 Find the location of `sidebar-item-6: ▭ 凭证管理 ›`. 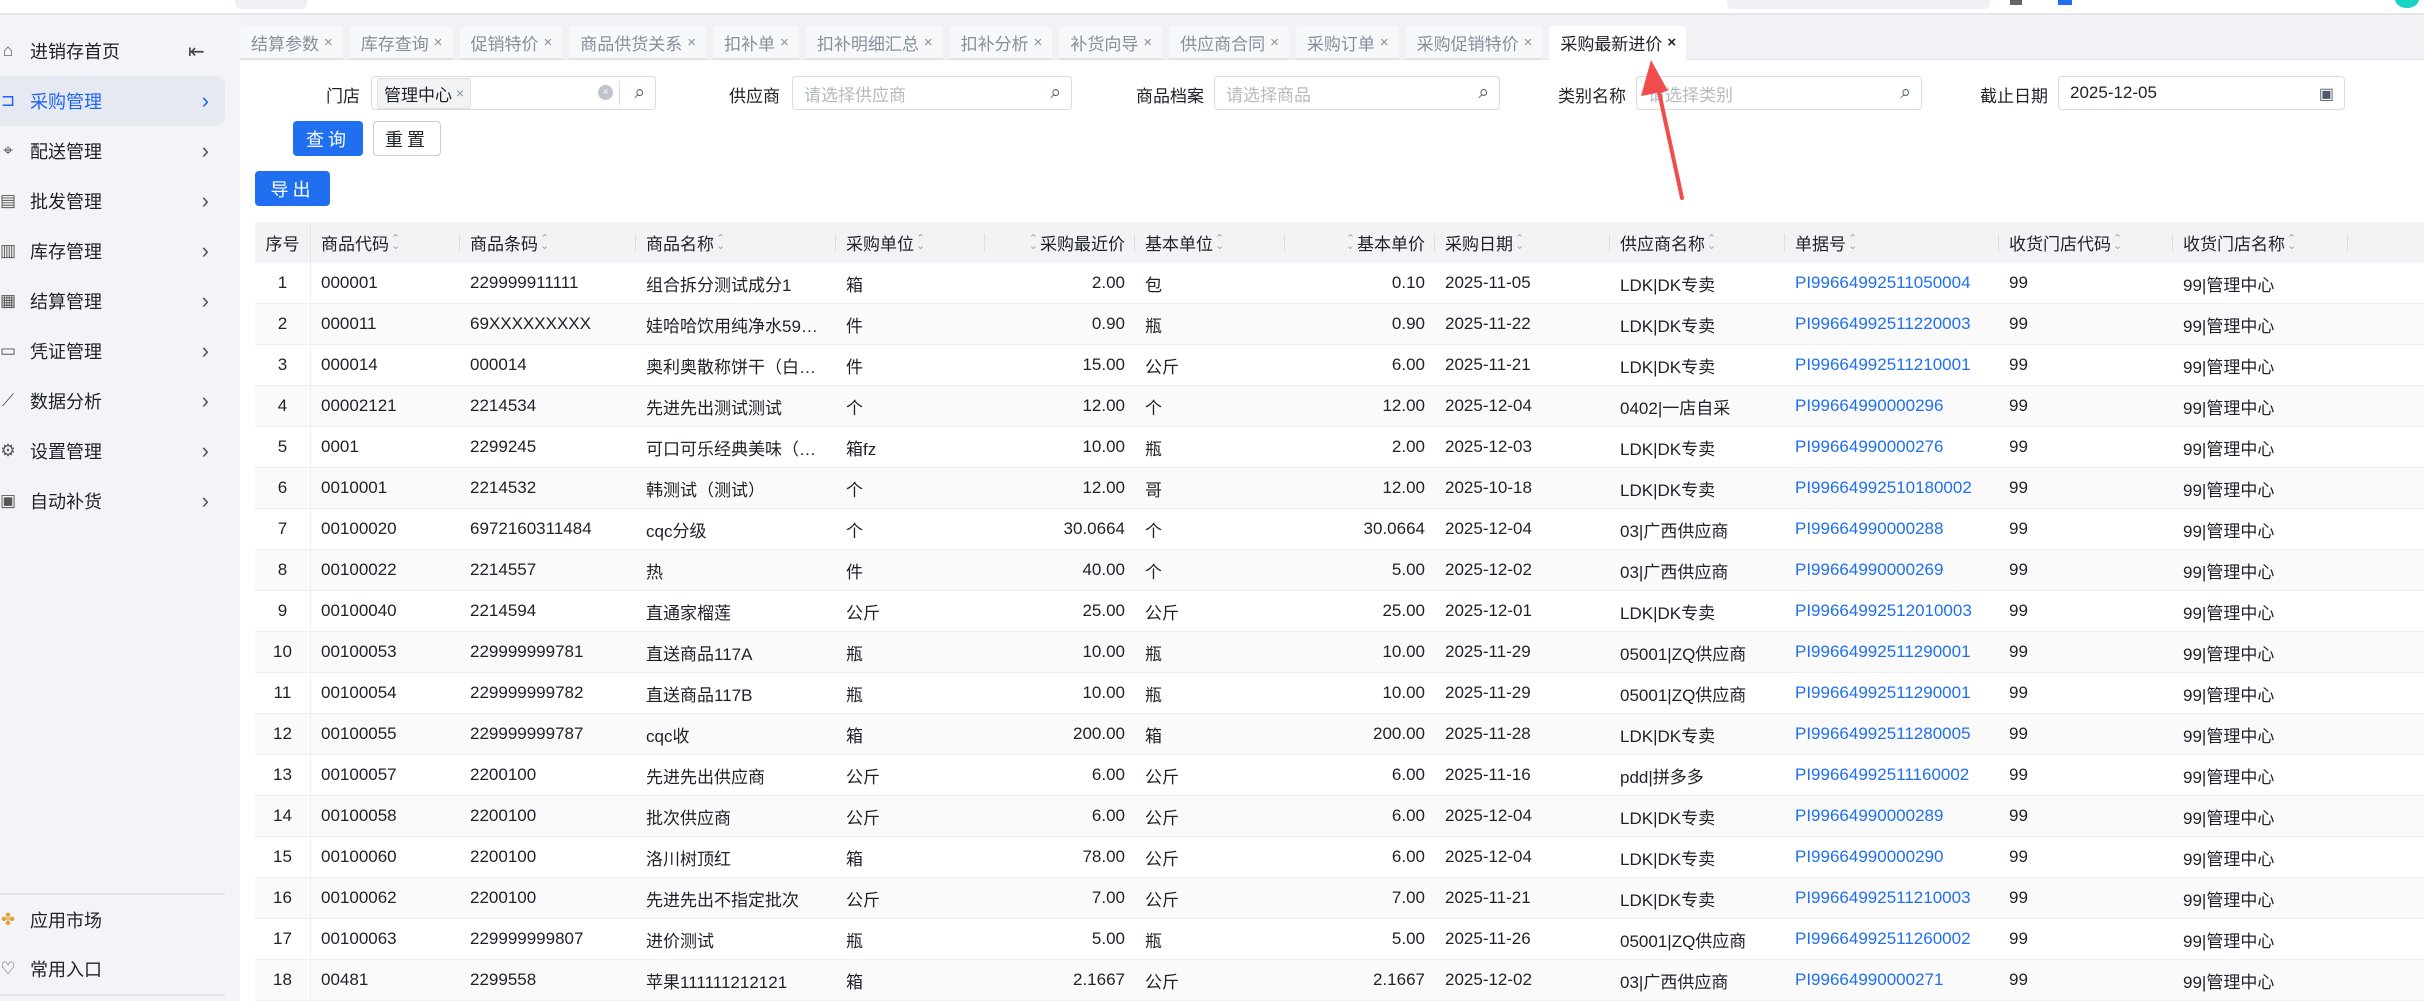

sidebar-item-6: ▭ 凭证管理 › is located at coordinates (112, 351).